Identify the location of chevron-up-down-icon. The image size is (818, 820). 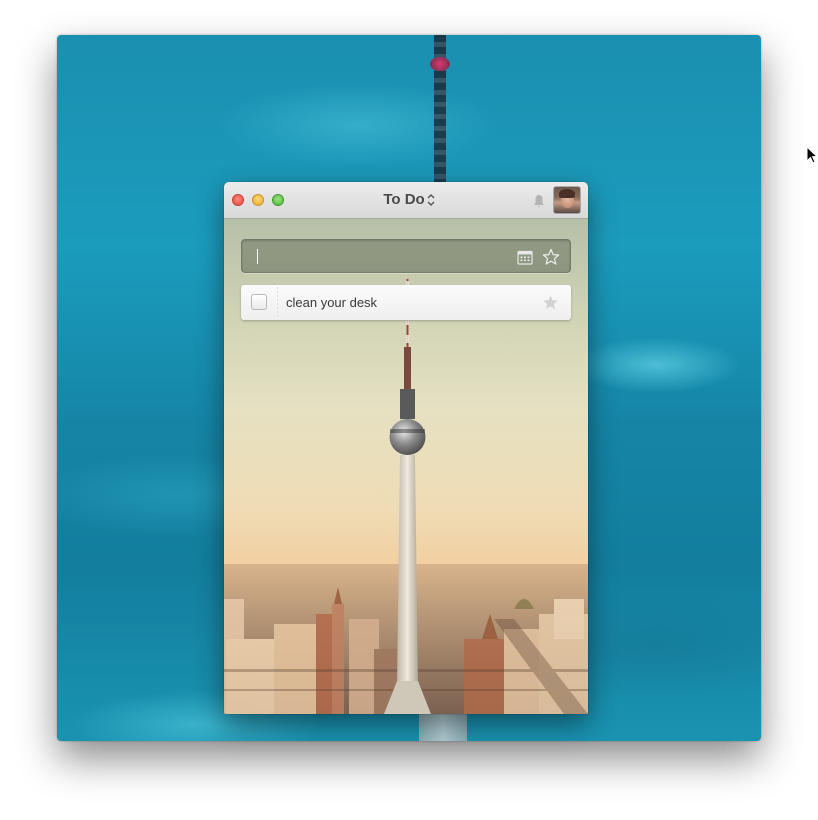
(431, 200).